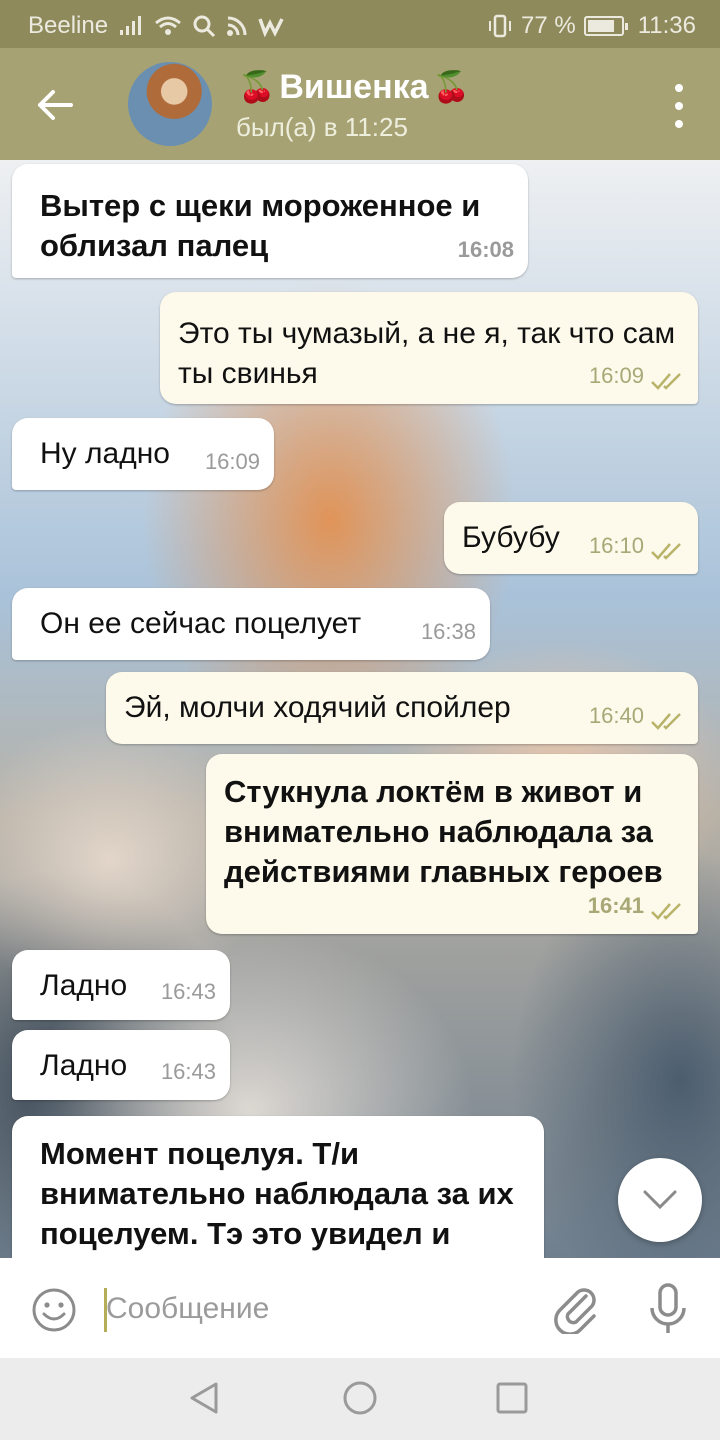 The height and width of the screenshot is (1440, 720). I want to click on message-time: 16:08, so click(485, 249).